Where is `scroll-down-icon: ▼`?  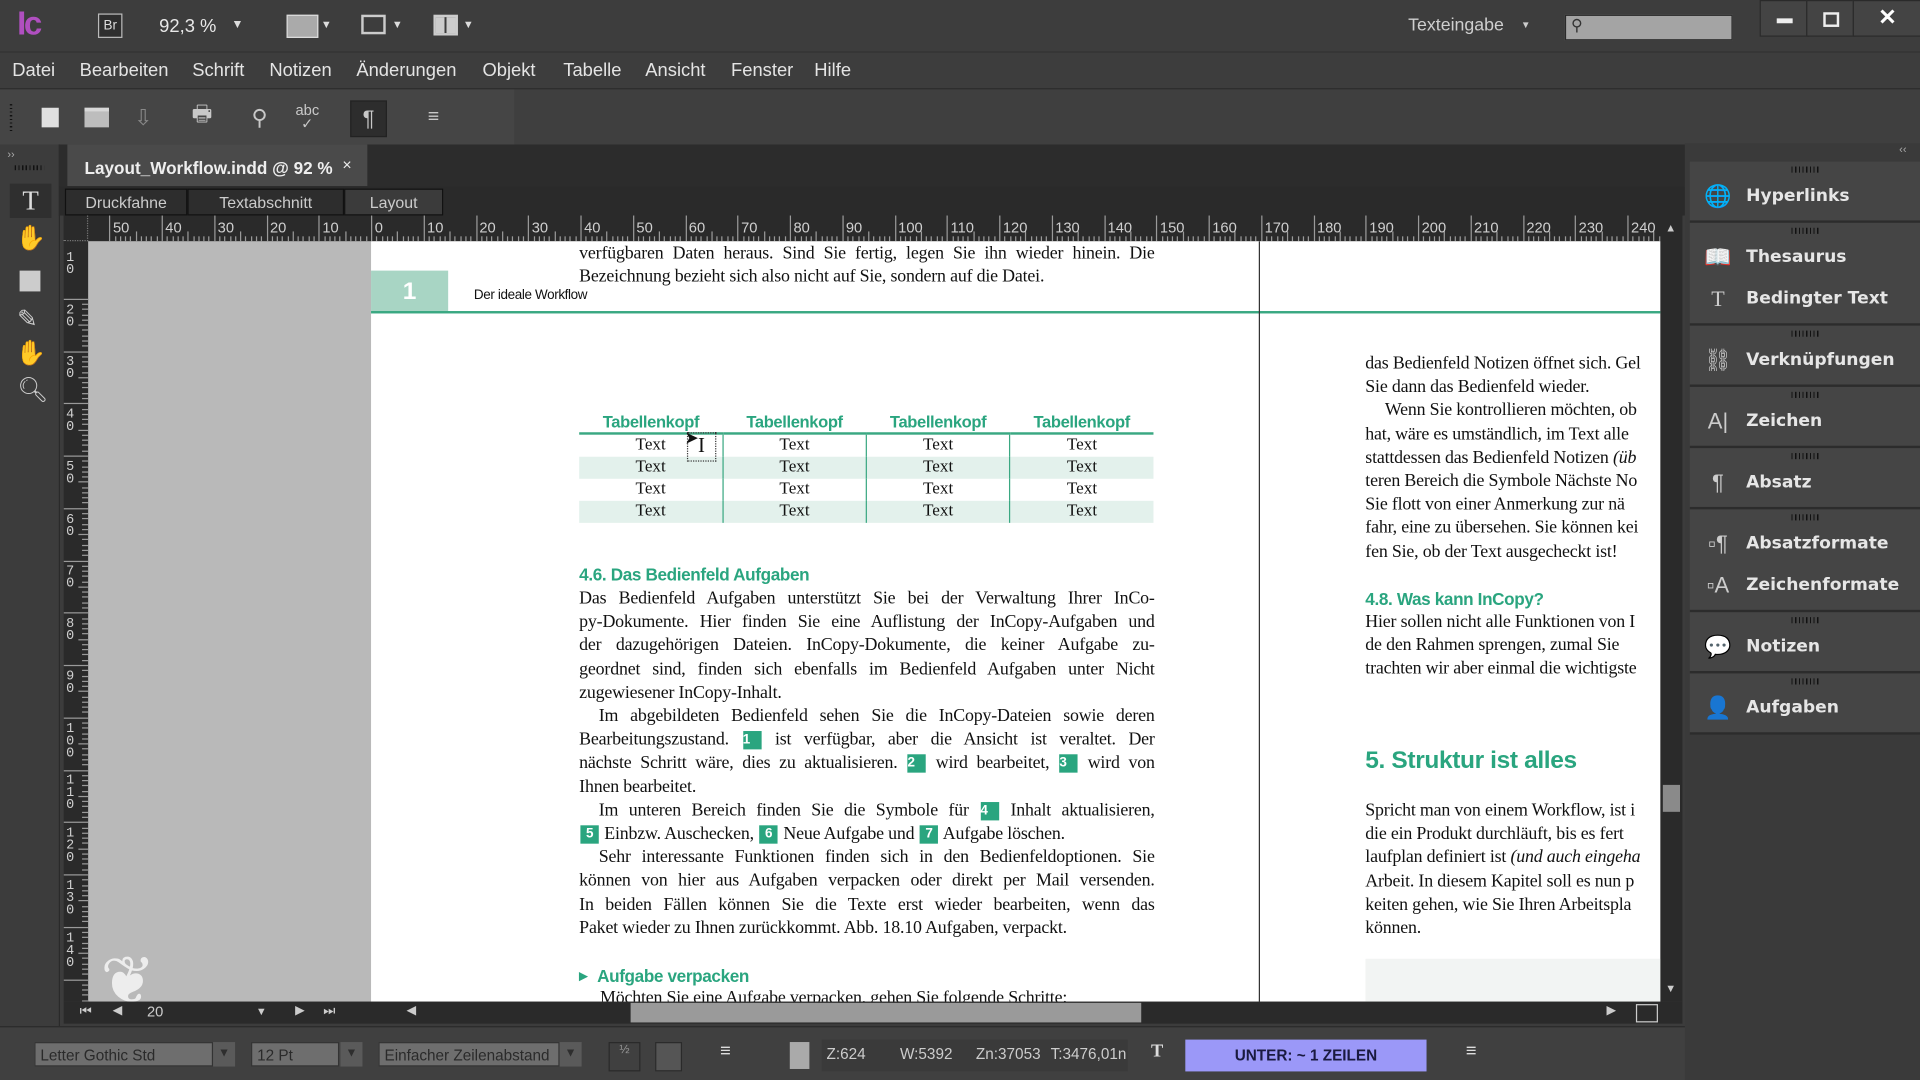 scroll-down-icon: ▼ is located at coordinates (1670, 988).